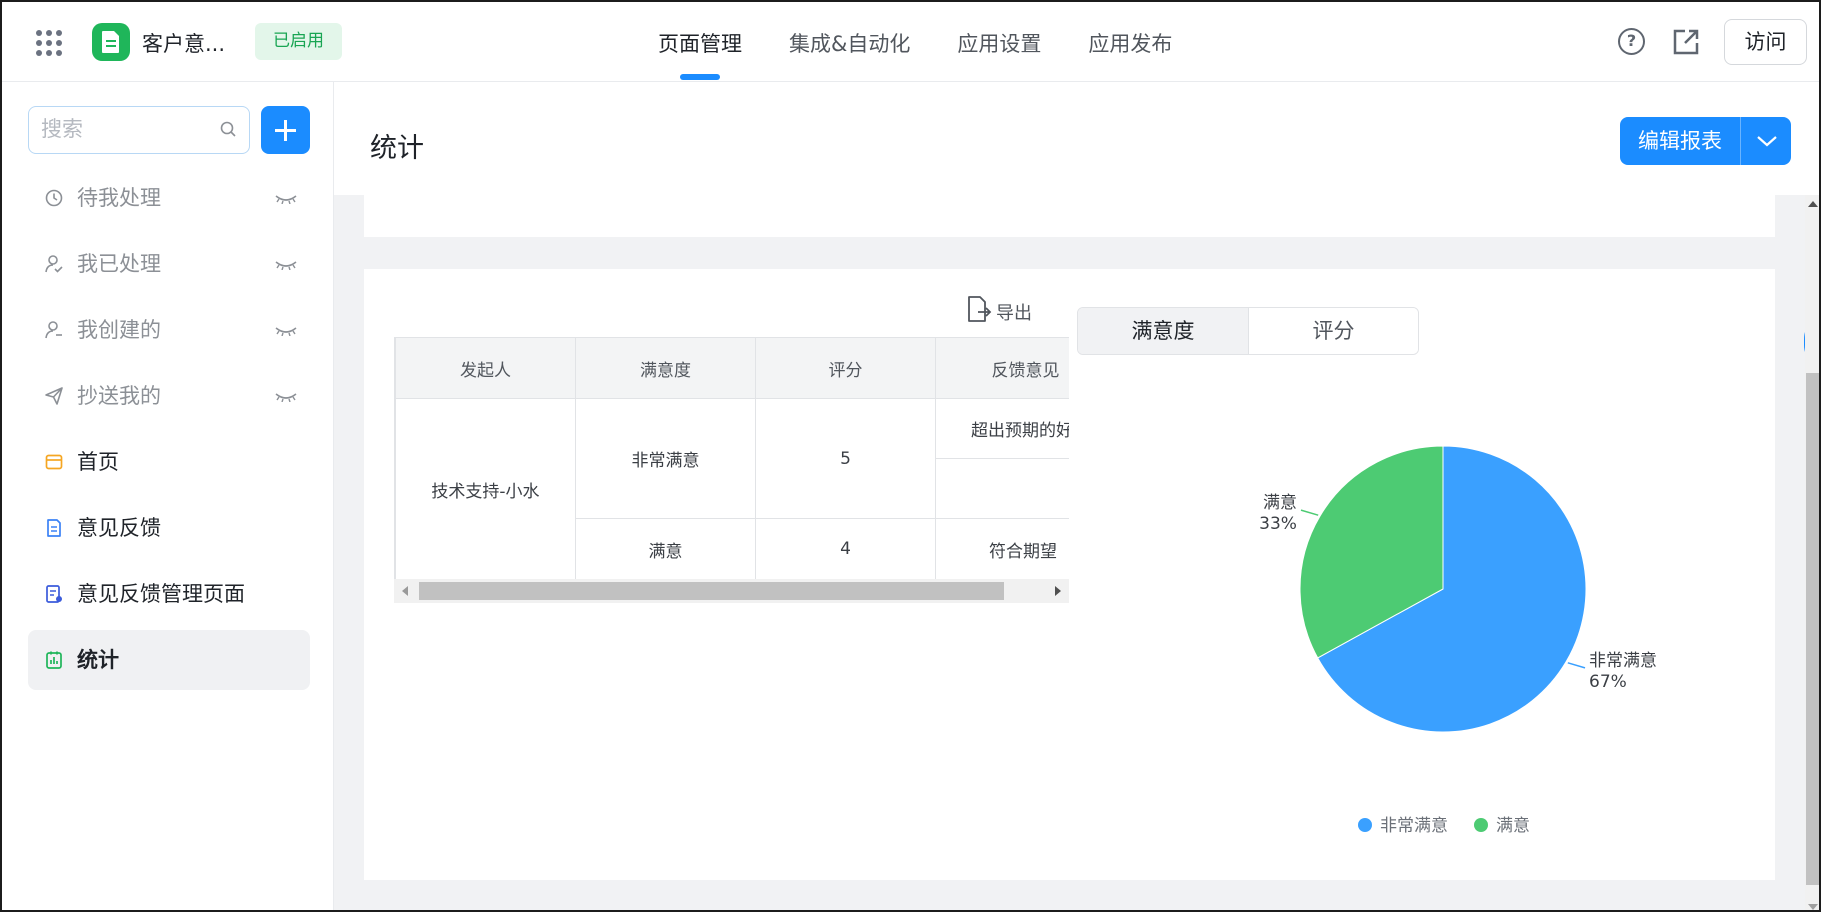 The height and width of the screenshot is (912, 1821). Describe the element at coordinates (54, 396) in the screenshot. I see `send-icon` at that location.